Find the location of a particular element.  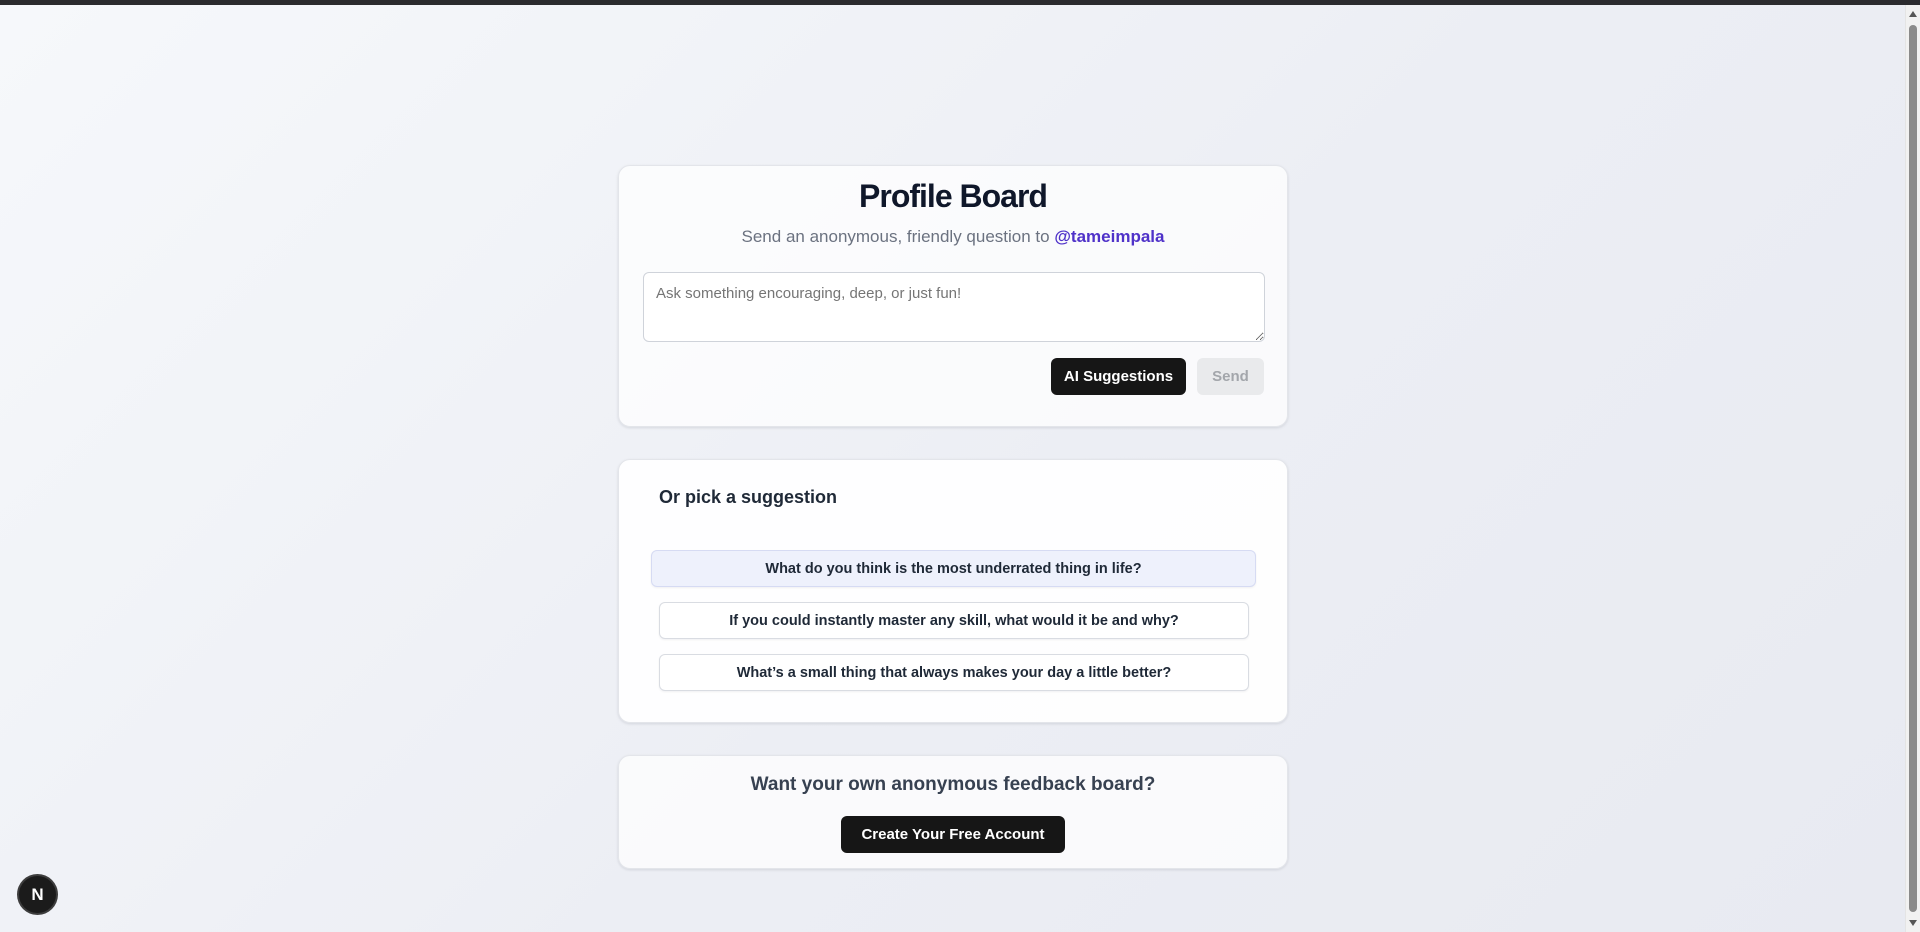

cta-heading: Want your own anonymous feedback board? is located at coordinates (953, 784).